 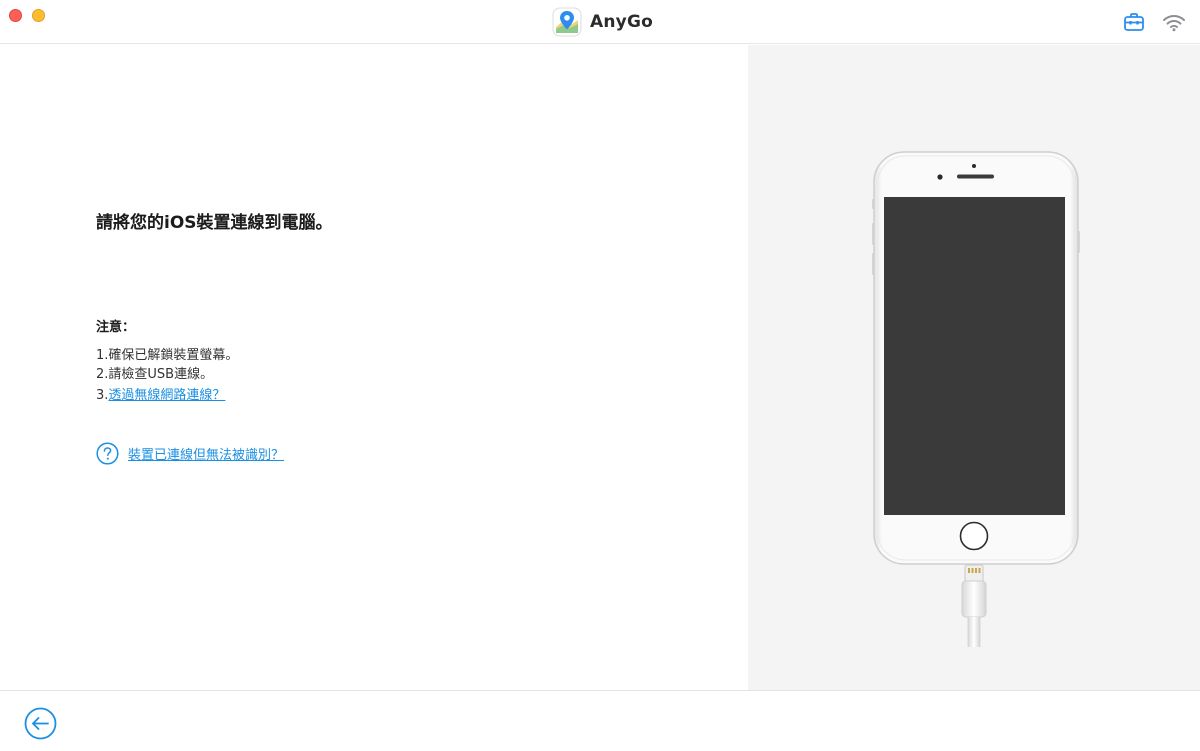 I want to click on title-bar: AnyGo, so click(x=600, y=22).